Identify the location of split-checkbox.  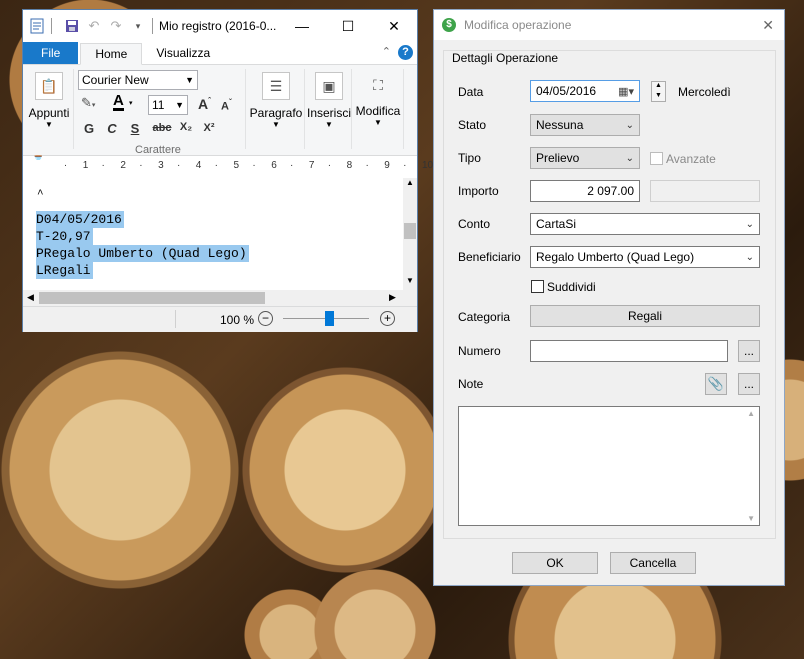
(537, 286).